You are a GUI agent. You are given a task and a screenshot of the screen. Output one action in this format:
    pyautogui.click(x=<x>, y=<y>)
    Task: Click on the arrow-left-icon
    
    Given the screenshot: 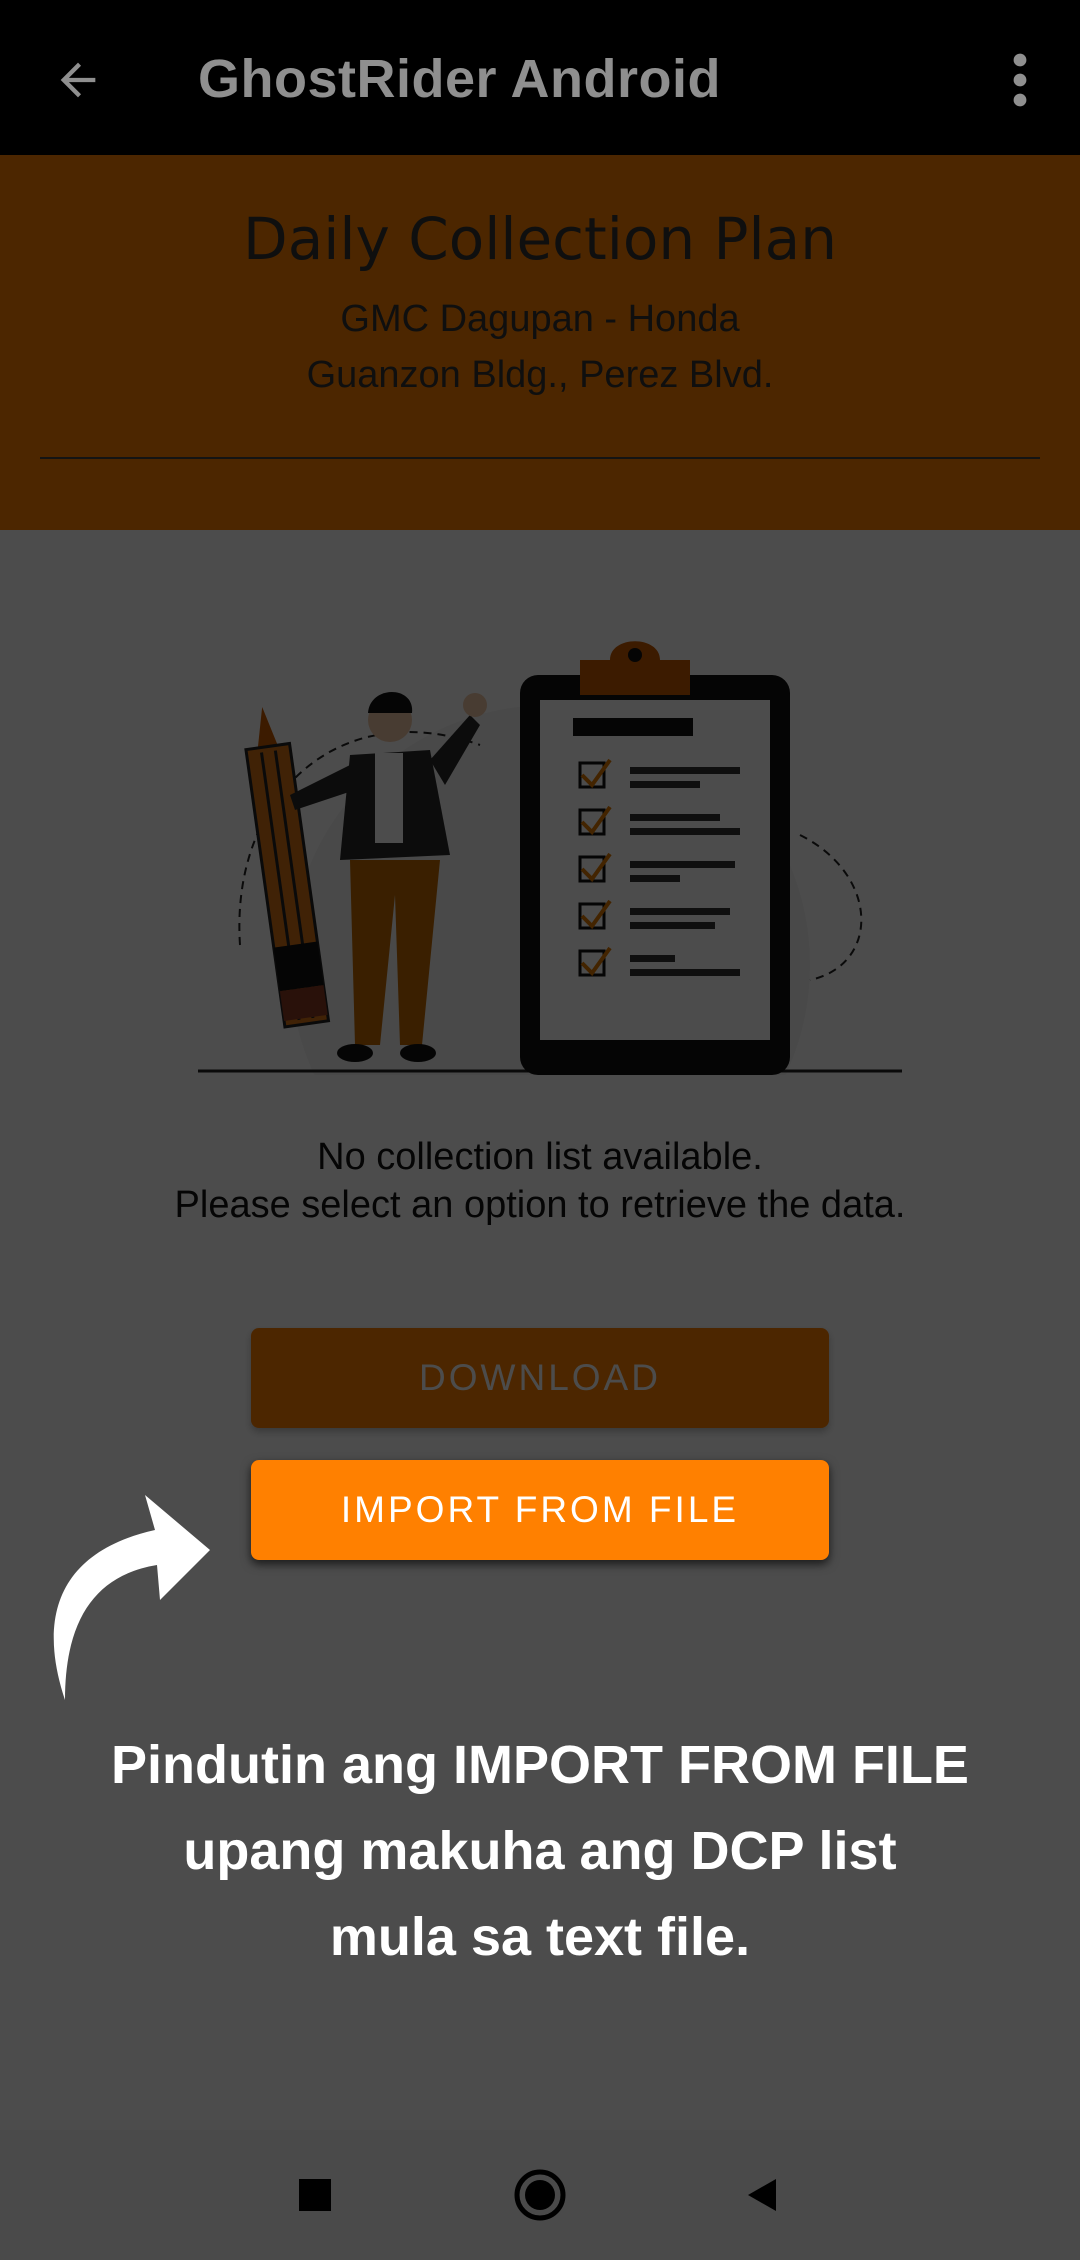 What is the action you would take?
    pyautogui.click(x=78, y=80)
    